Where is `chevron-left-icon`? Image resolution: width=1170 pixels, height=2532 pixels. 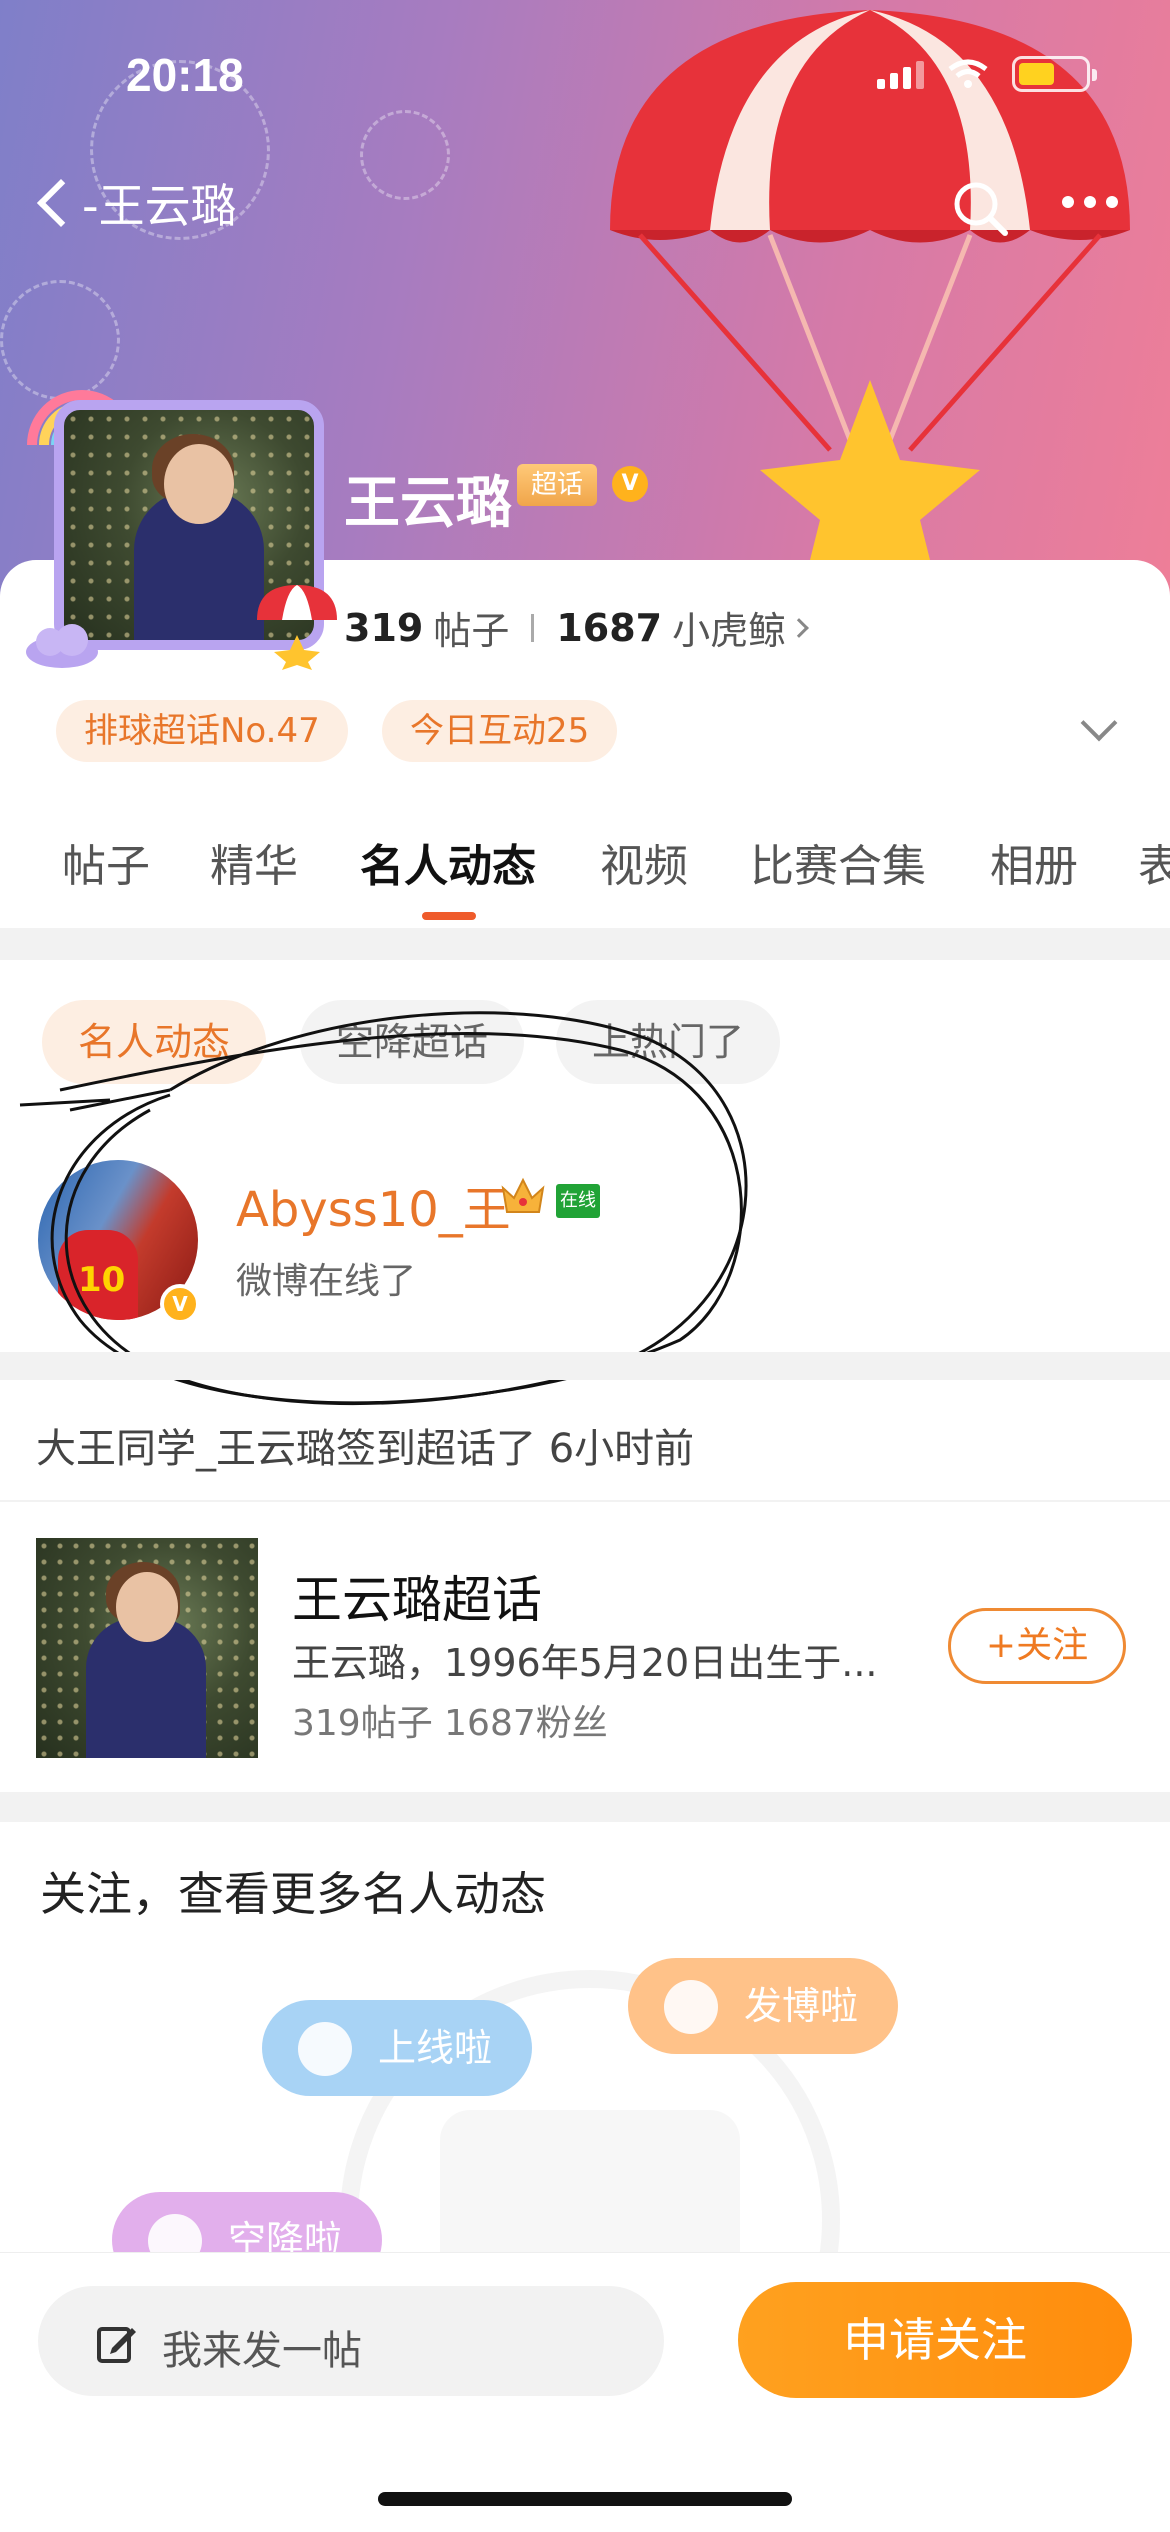 chevron-left-icon is located at coordinates (61, 203).